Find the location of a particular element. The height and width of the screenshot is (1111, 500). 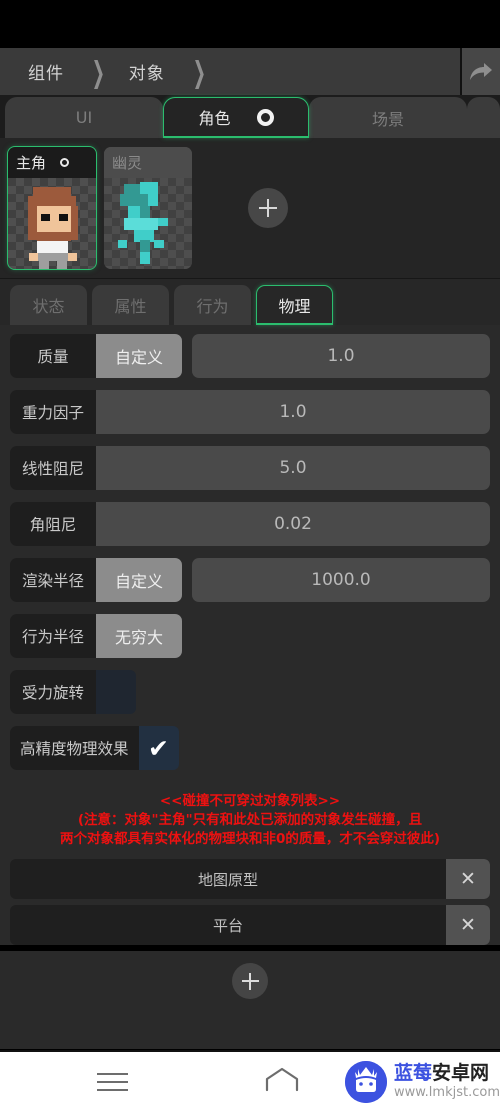

hero-sprite is located at coordinates (52, 223).